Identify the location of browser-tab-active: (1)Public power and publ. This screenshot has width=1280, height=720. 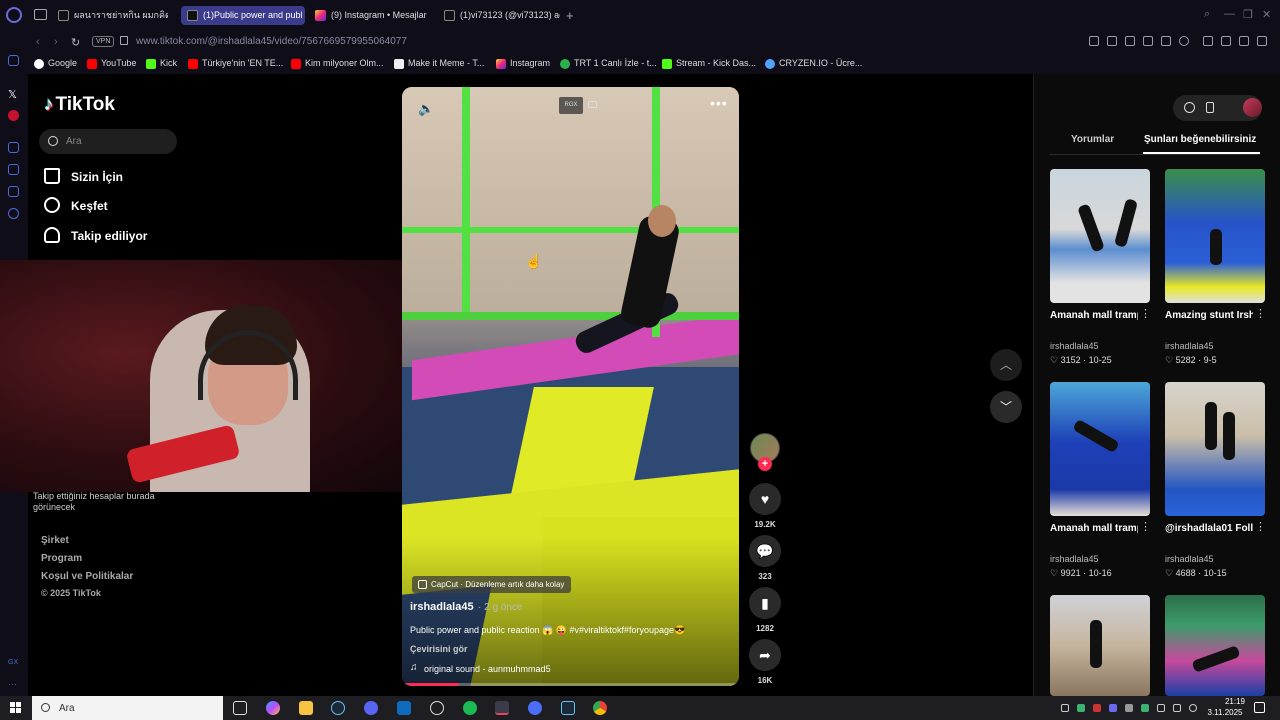
(243, 15).